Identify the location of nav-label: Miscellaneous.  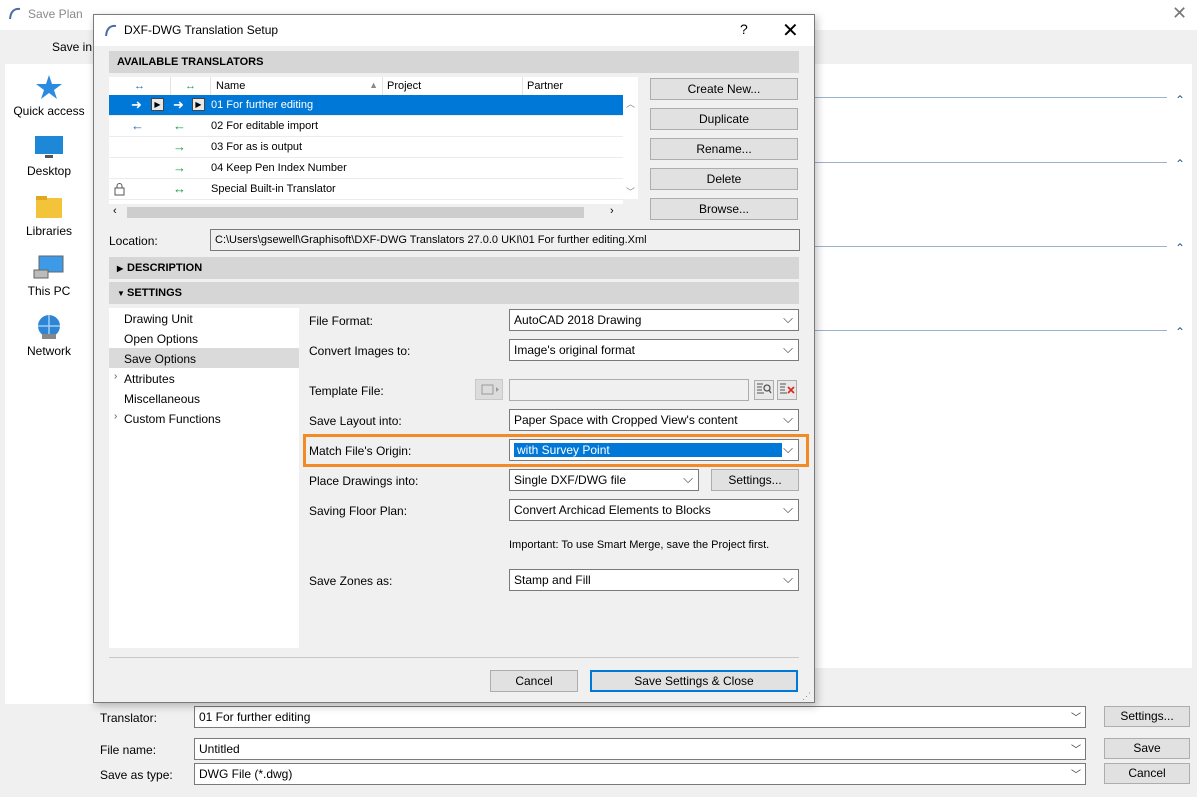
(162, 399).